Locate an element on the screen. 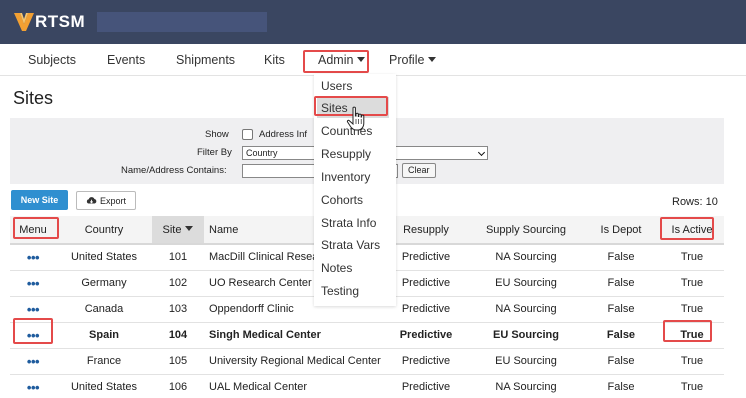 This screenshot has height=398, width=746. new-site-button: New Site is located at coordinates (39, 200).